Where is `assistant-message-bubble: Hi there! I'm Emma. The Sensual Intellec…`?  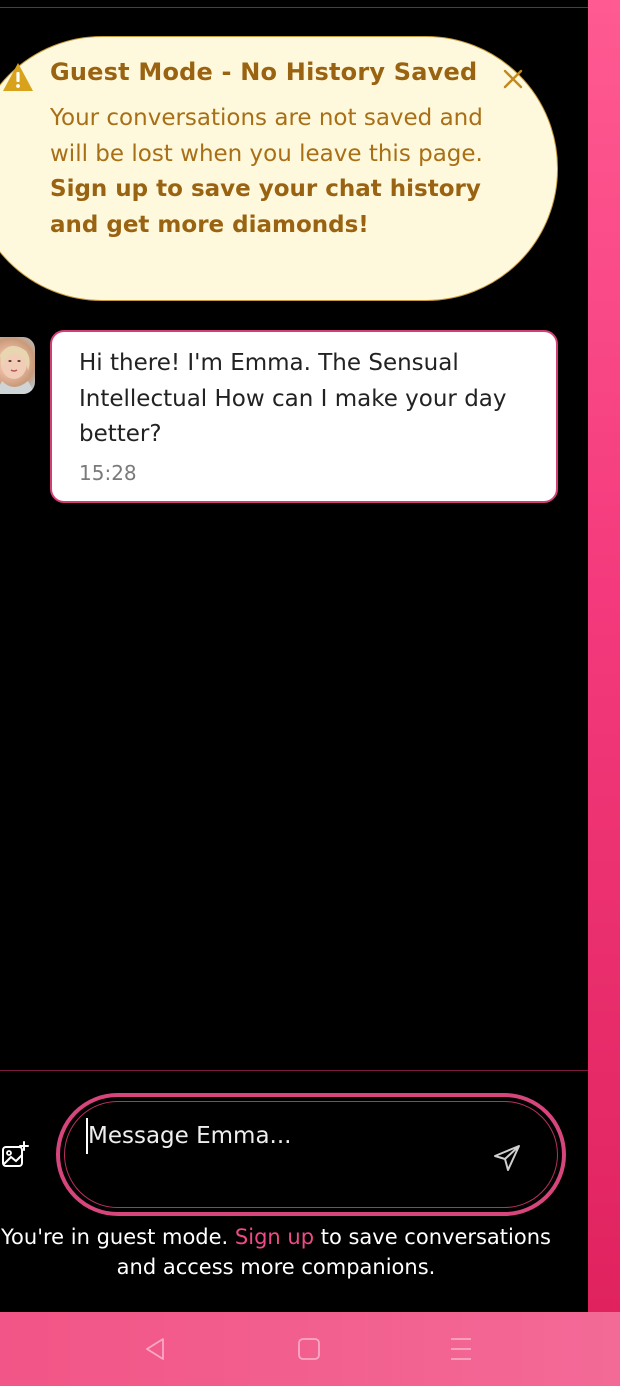
assistant-message-bubble: Hi there! I'm Emma. The Sensual Intellec… is located at coordinates (304, 416).